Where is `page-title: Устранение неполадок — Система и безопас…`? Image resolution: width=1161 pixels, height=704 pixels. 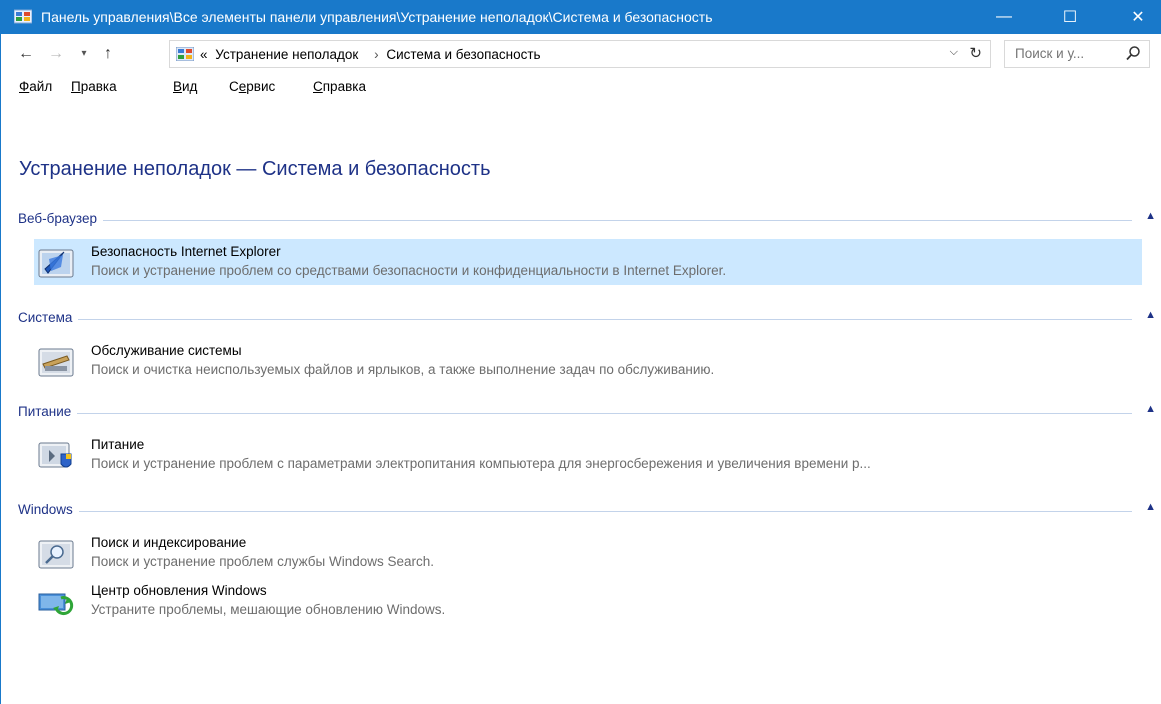 page-title: Устранение неполадок — Система и безопас… is located at coordinates (255, 169).